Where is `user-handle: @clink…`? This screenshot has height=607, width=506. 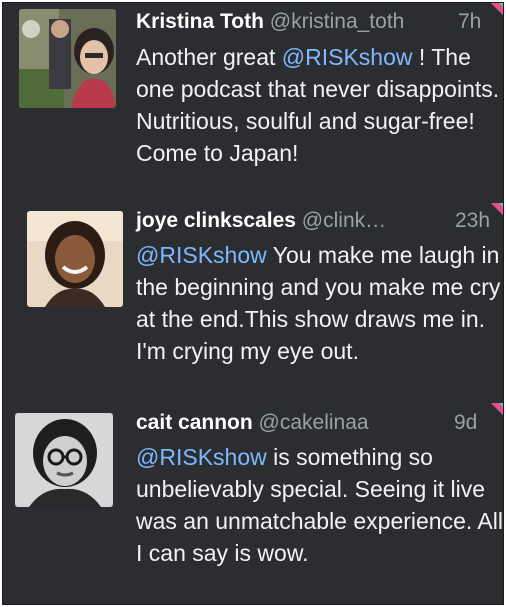
user-handle: @clink… is located at coordinates (344, 220).